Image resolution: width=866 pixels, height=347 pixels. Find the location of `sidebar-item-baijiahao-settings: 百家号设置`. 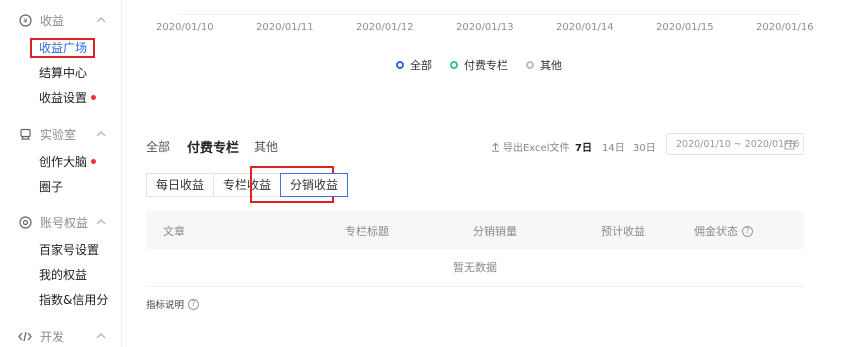

sidebar-item-baijiahao-settings: 百家号设置 is located at coordinates (69, 250).